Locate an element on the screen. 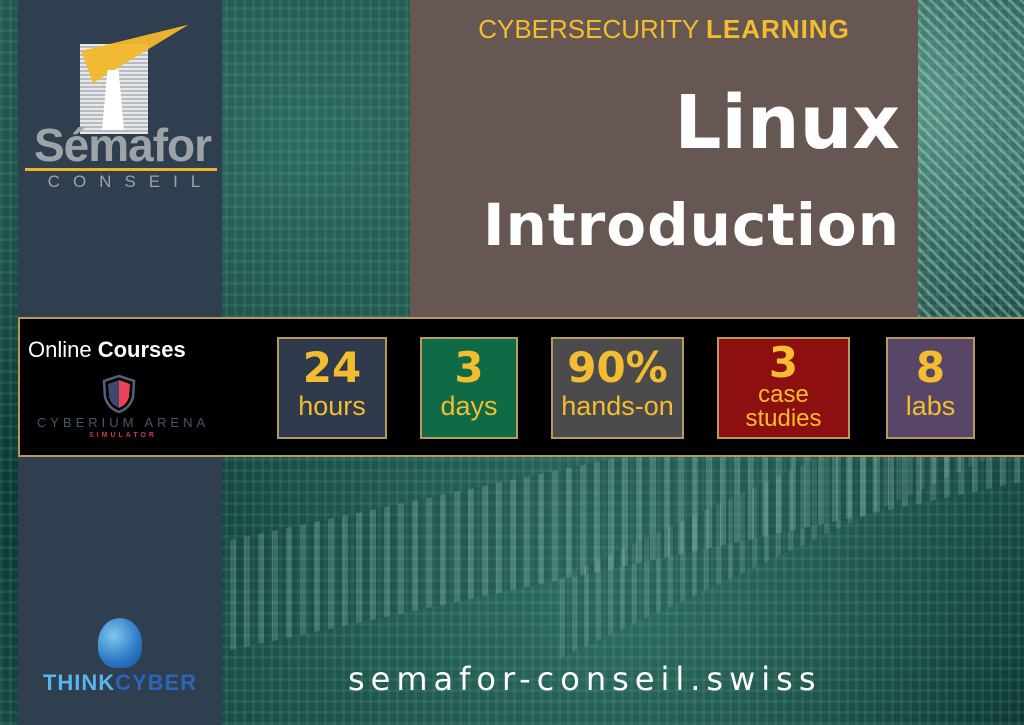 Image resolution: width=1024 pixels, height=725 pixels. online-bold: Courses is located at coordinates (141, 349).